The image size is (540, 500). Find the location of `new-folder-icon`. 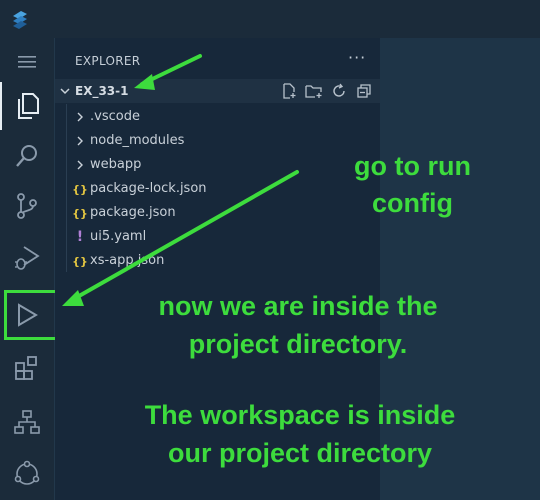

new-folder-icon is located at coordinates (313, 91).